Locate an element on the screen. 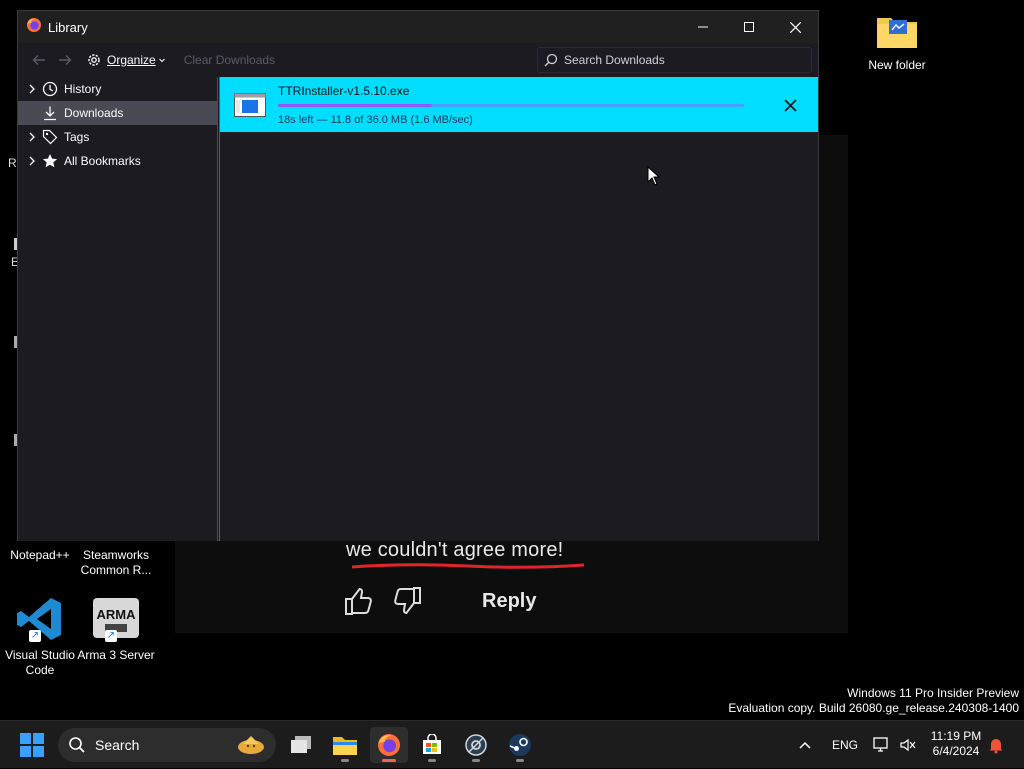 The image size is (1024, 769). desktop-icon-vscode: ↗ Visual Studio Code is located at coordinates (40, 636).